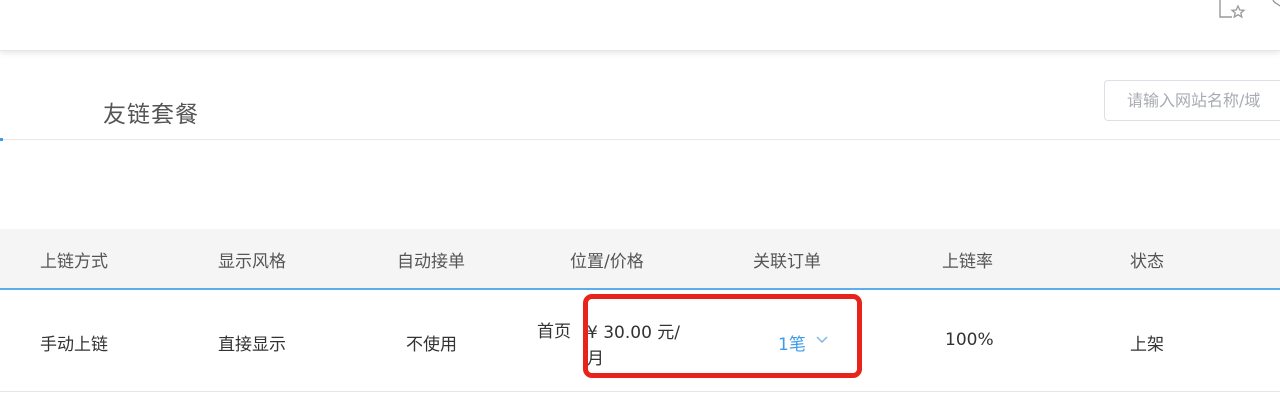 This screenshot has height=395, width=1280. What do you see at coordinates (252, 345) in the screenshot?
I see `cell-style: 直接显示` at bounding box center [252, 345].